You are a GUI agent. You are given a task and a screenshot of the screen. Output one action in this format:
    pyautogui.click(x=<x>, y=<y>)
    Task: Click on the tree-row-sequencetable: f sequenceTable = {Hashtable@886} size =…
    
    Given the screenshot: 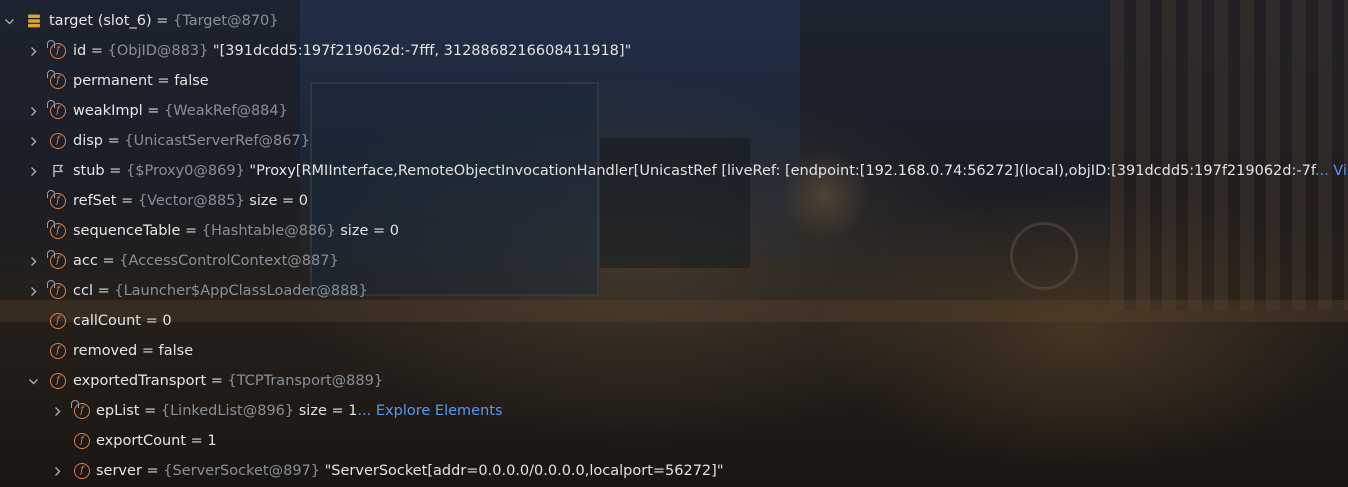 What is the action you would take?
    pyautogui.click(x=674, y=231)
    